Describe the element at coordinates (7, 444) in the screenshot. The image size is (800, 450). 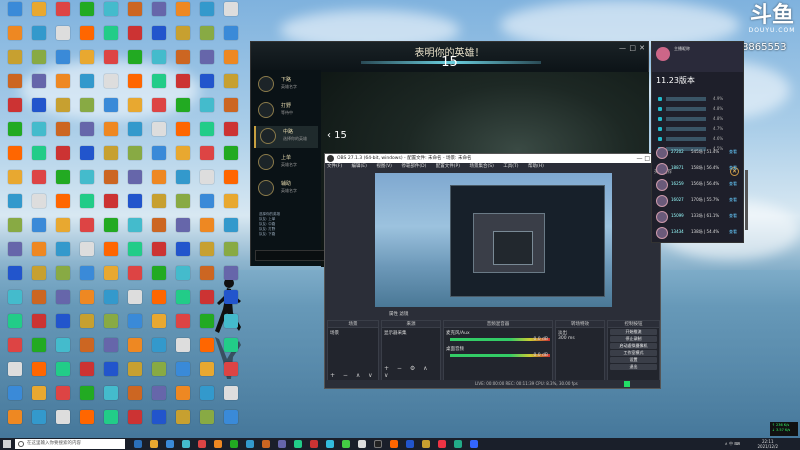
I see `windows-start-icon` at that location.